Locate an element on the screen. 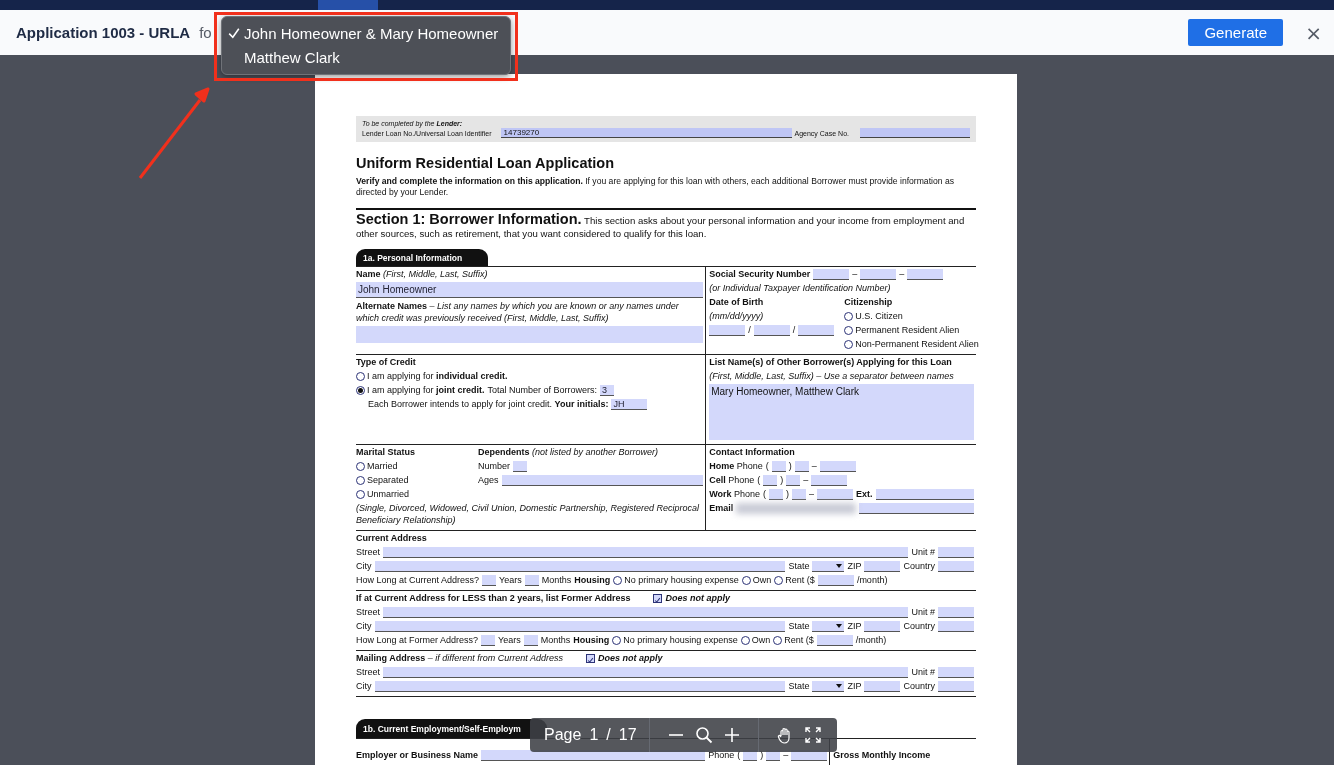  form-label: Mailing Address – if different from Current Address is located at coordinates (459, 658).